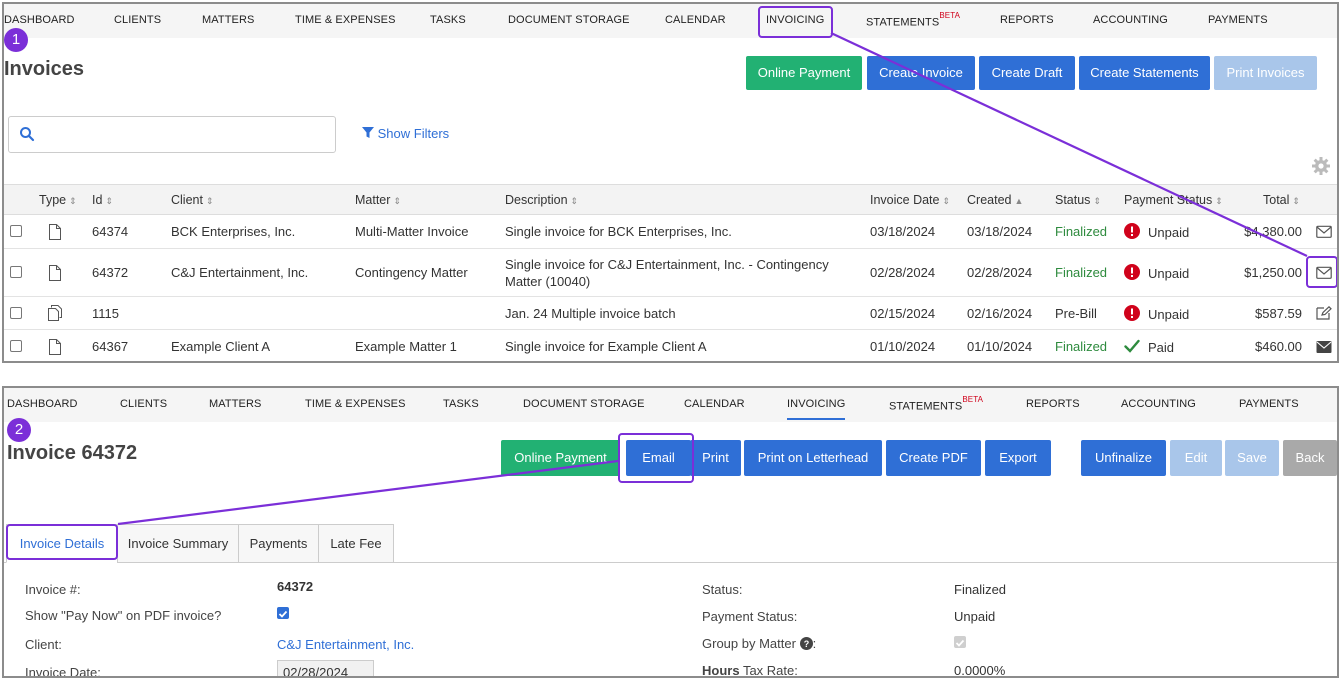 Image resolution: width=1341 pixels, height=680 pixels. I want to click on client-link: C&J Entertainment, Inc., so click(345, 644).